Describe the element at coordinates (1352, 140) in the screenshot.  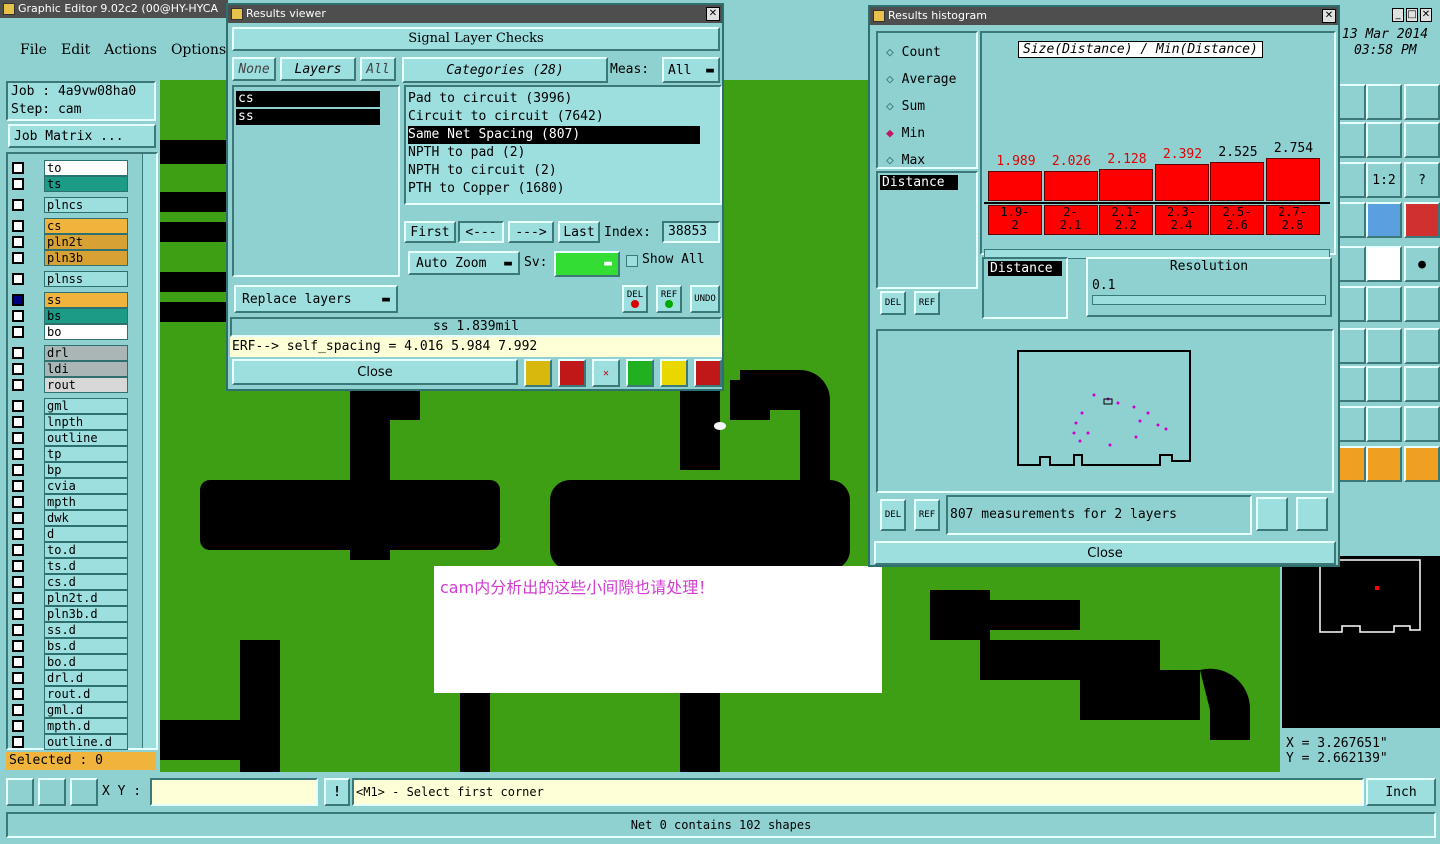
I see `tool-icon` at that location.